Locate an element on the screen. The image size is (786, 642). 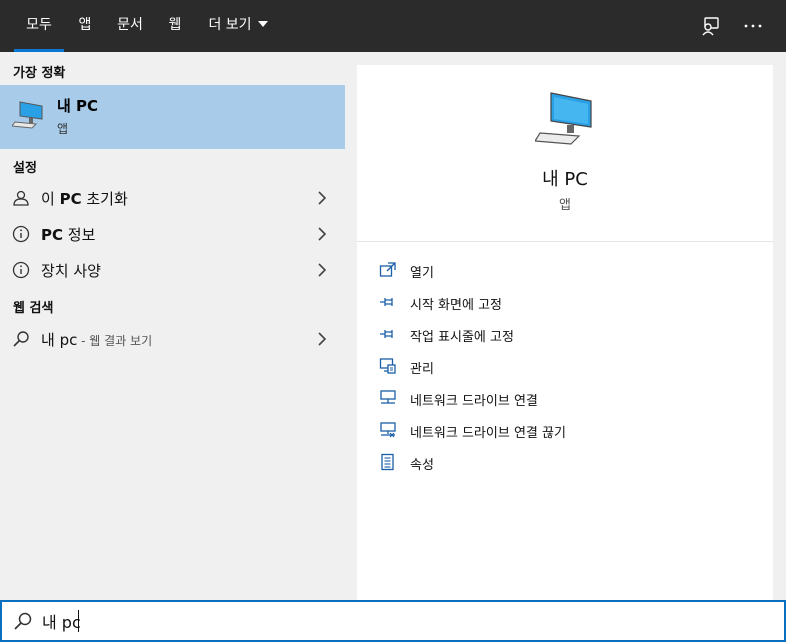
tab-more: 더 보기 is located at coordinates (238, 26).